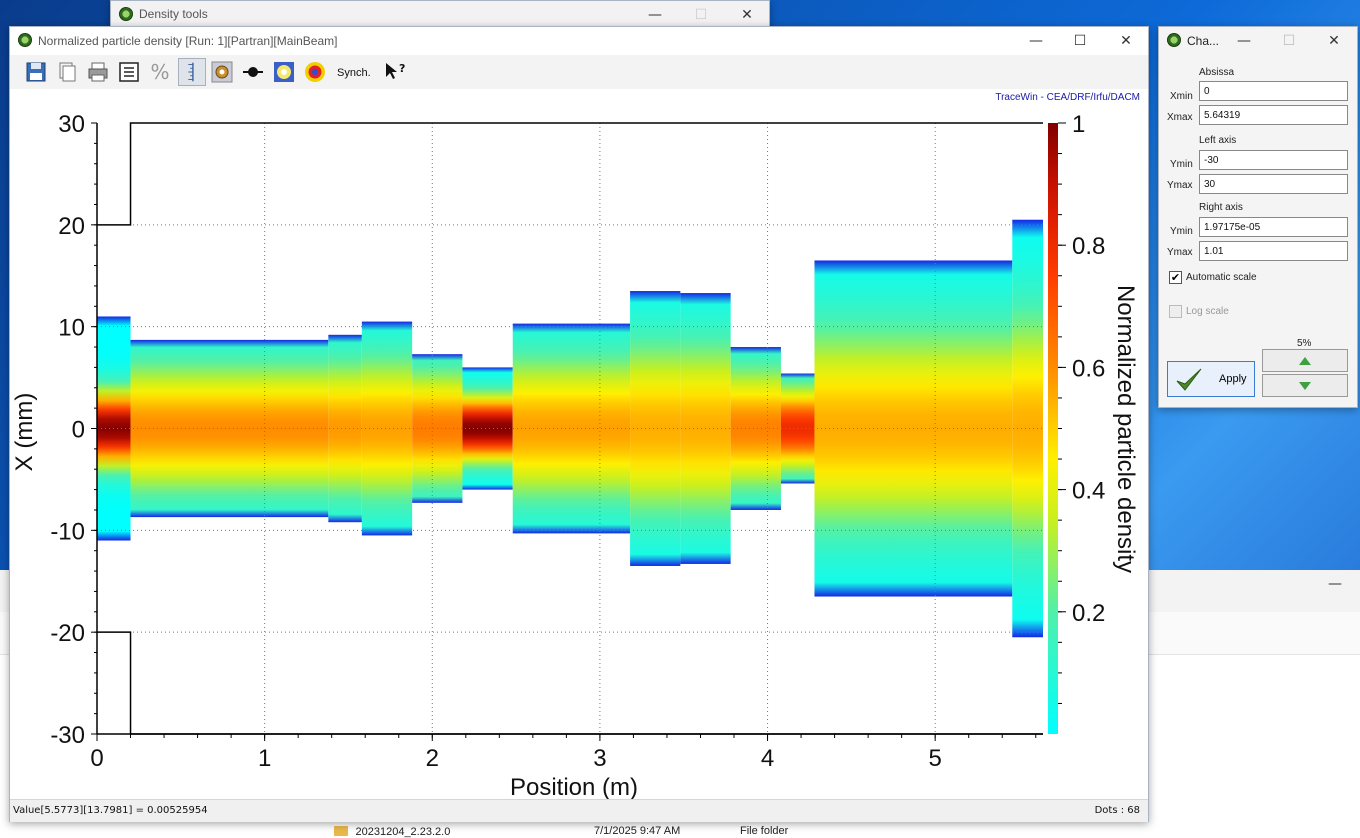 The height and width of the screenshot is (838, 1360). I want to click on help-pointer-icon: ?, so click(394, 72).